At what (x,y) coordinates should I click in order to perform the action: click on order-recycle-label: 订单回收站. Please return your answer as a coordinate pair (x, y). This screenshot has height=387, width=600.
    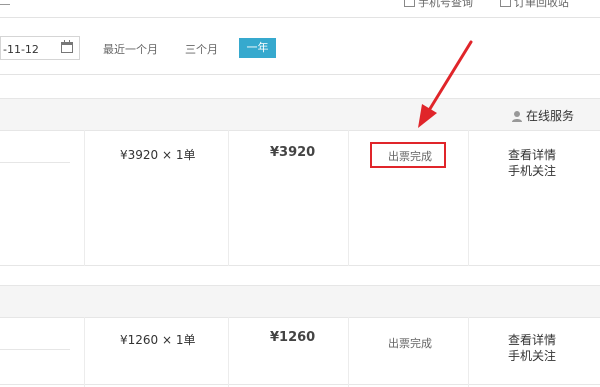
    Looking at the image, I should click on (541, 4).